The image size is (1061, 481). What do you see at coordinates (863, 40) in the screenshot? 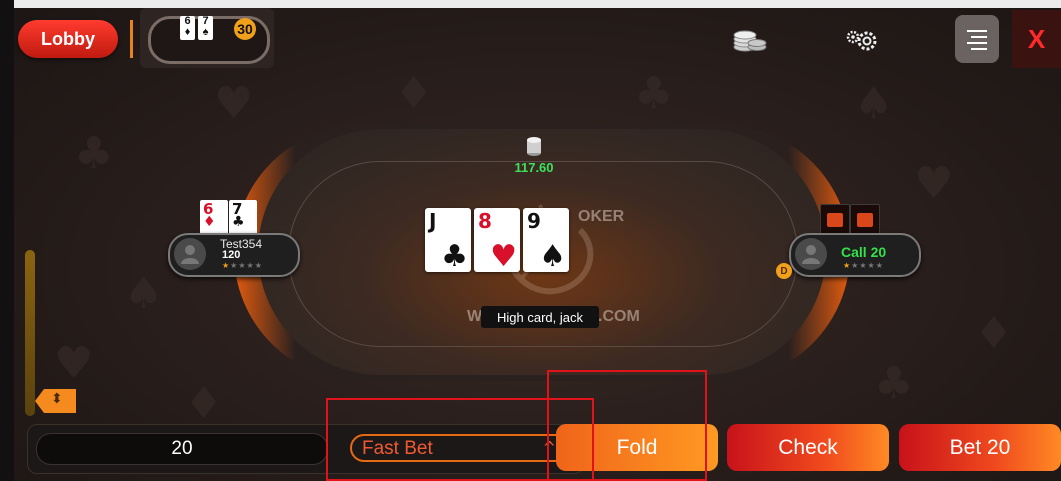
I see `settings-gear-icon` at bounding box center [863, 40].